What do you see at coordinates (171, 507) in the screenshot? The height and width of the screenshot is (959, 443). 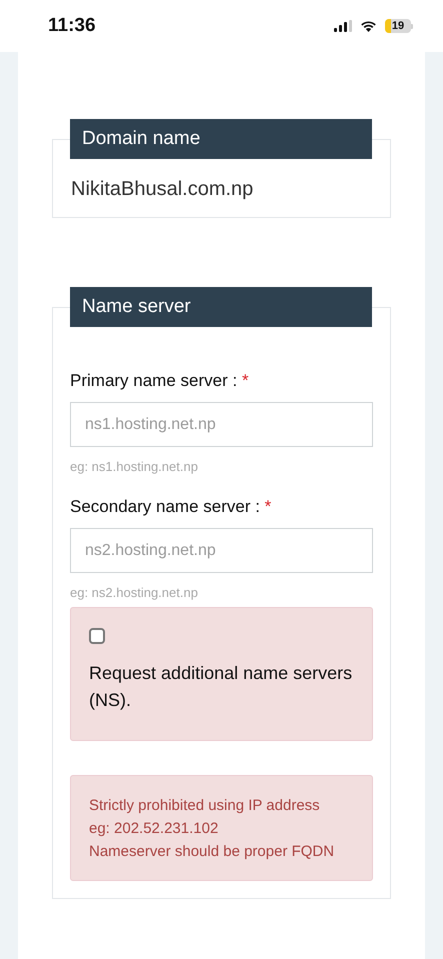 I see `field-label: Secondary name server : *` at bounding box center [171, 507].